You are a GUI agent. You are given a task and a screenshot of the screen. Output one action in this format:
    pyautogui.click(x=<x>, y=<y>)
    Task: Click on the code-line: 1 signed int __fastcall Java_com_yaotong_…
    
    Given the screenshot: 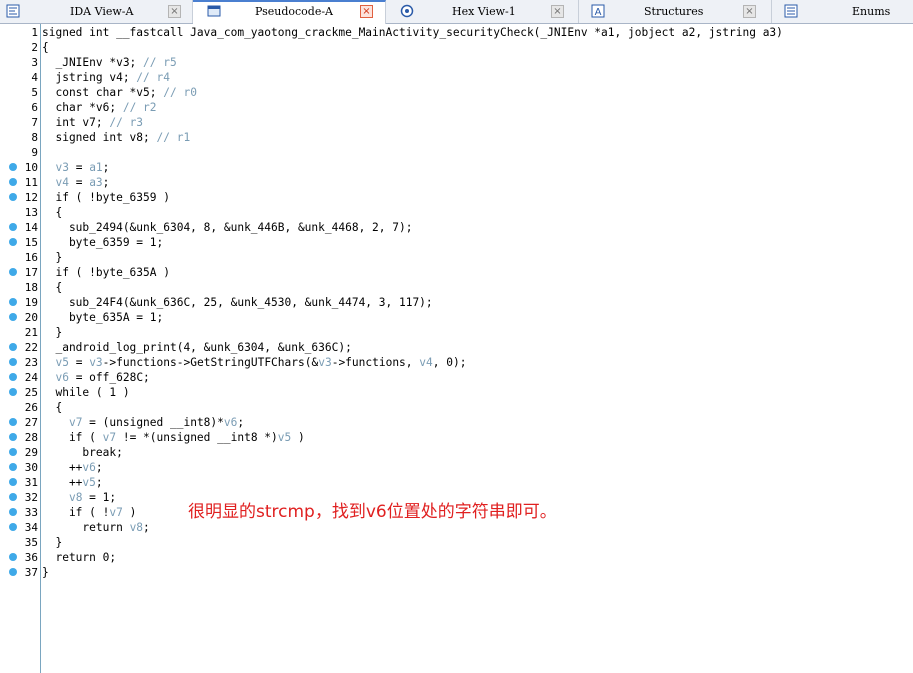 What is the action you would take?
    pyautogui.click(x=456, y=32)
    